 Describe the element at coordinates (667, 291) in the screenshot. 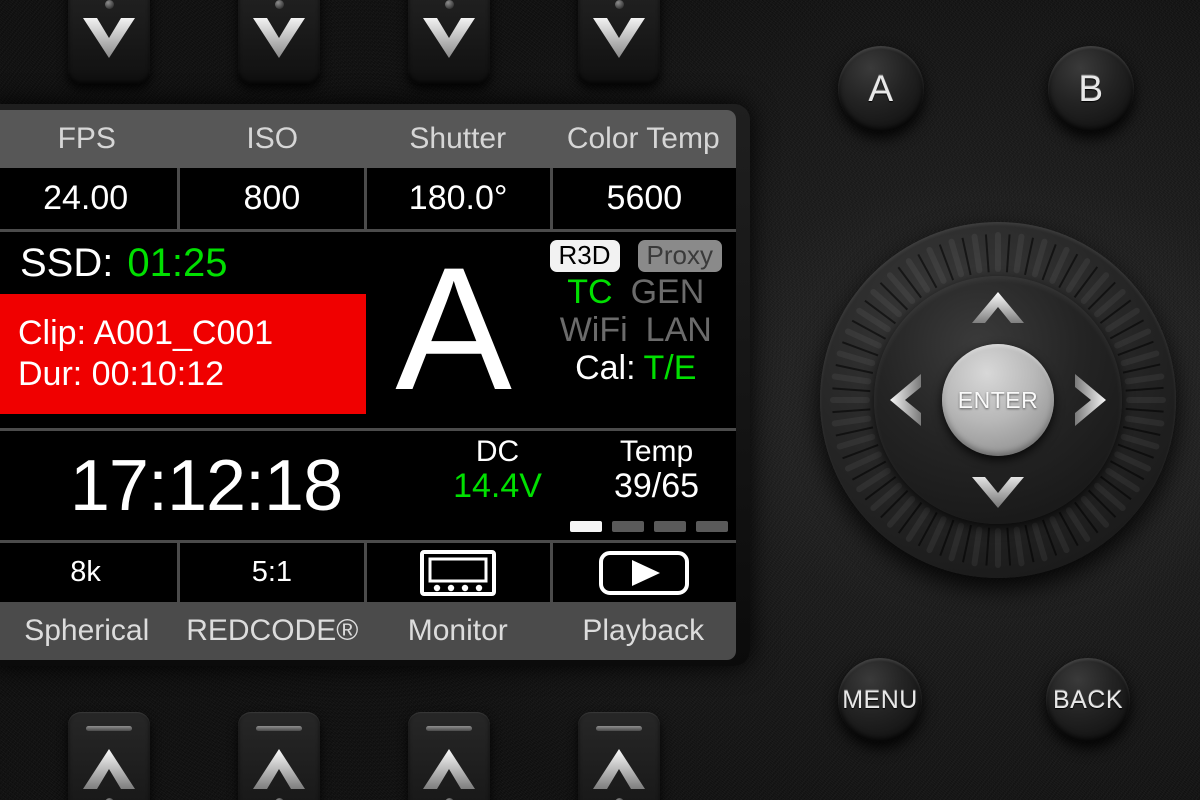

I see `gen-indicator: GEN` at that location.